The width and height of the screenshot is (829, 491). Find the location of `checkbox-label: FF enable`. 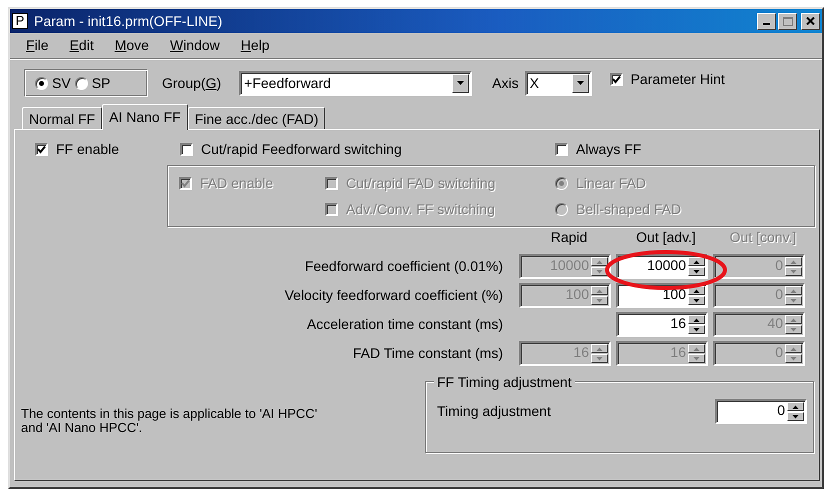

checkbox-label: FF enable is located at coordinates (88, 149).